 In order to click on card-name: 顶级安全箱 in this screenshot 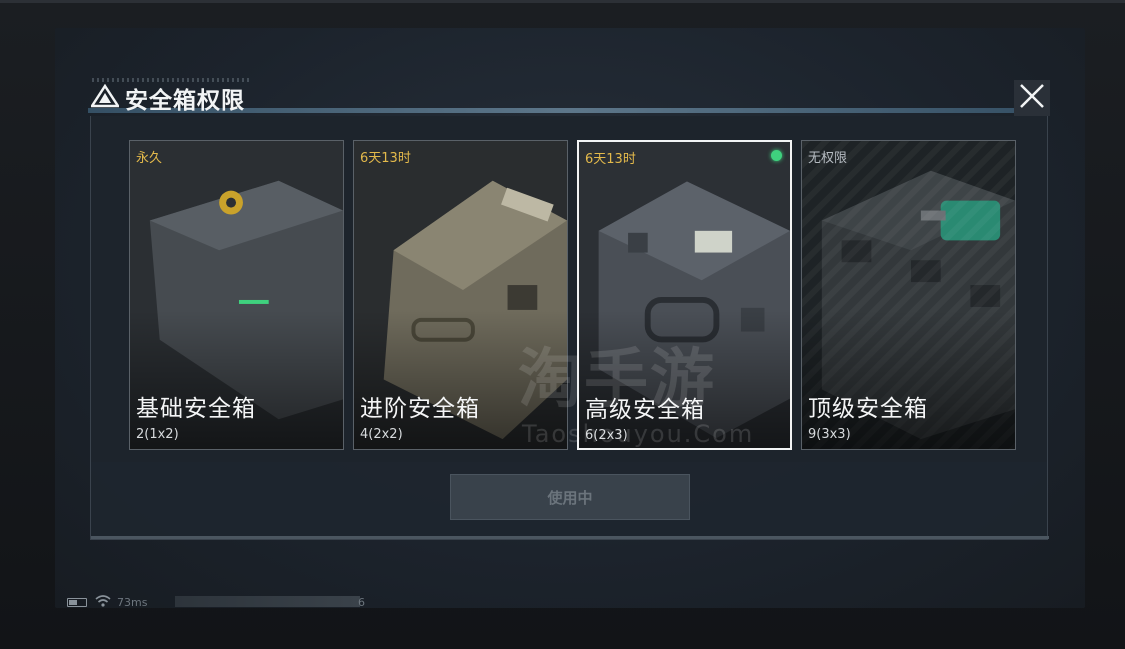, I will do `click(868, 409)`.